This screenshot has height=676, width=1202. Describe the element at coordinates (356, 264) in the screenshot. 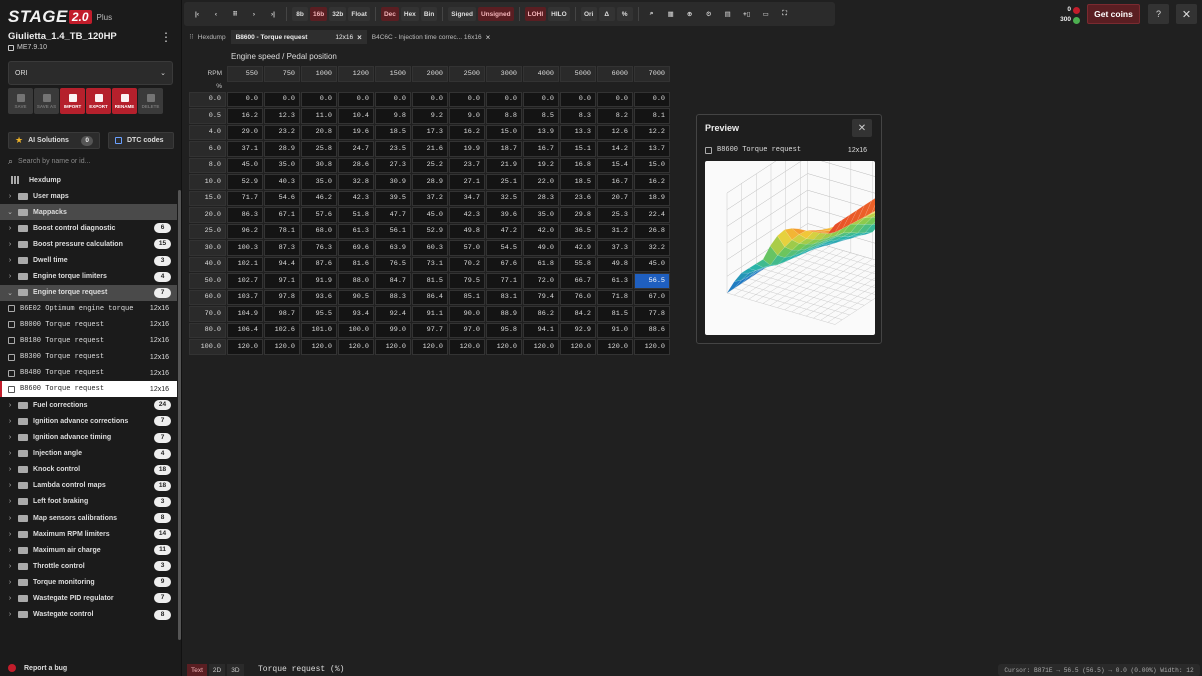

I see `table-cell: 81.6` at that location.